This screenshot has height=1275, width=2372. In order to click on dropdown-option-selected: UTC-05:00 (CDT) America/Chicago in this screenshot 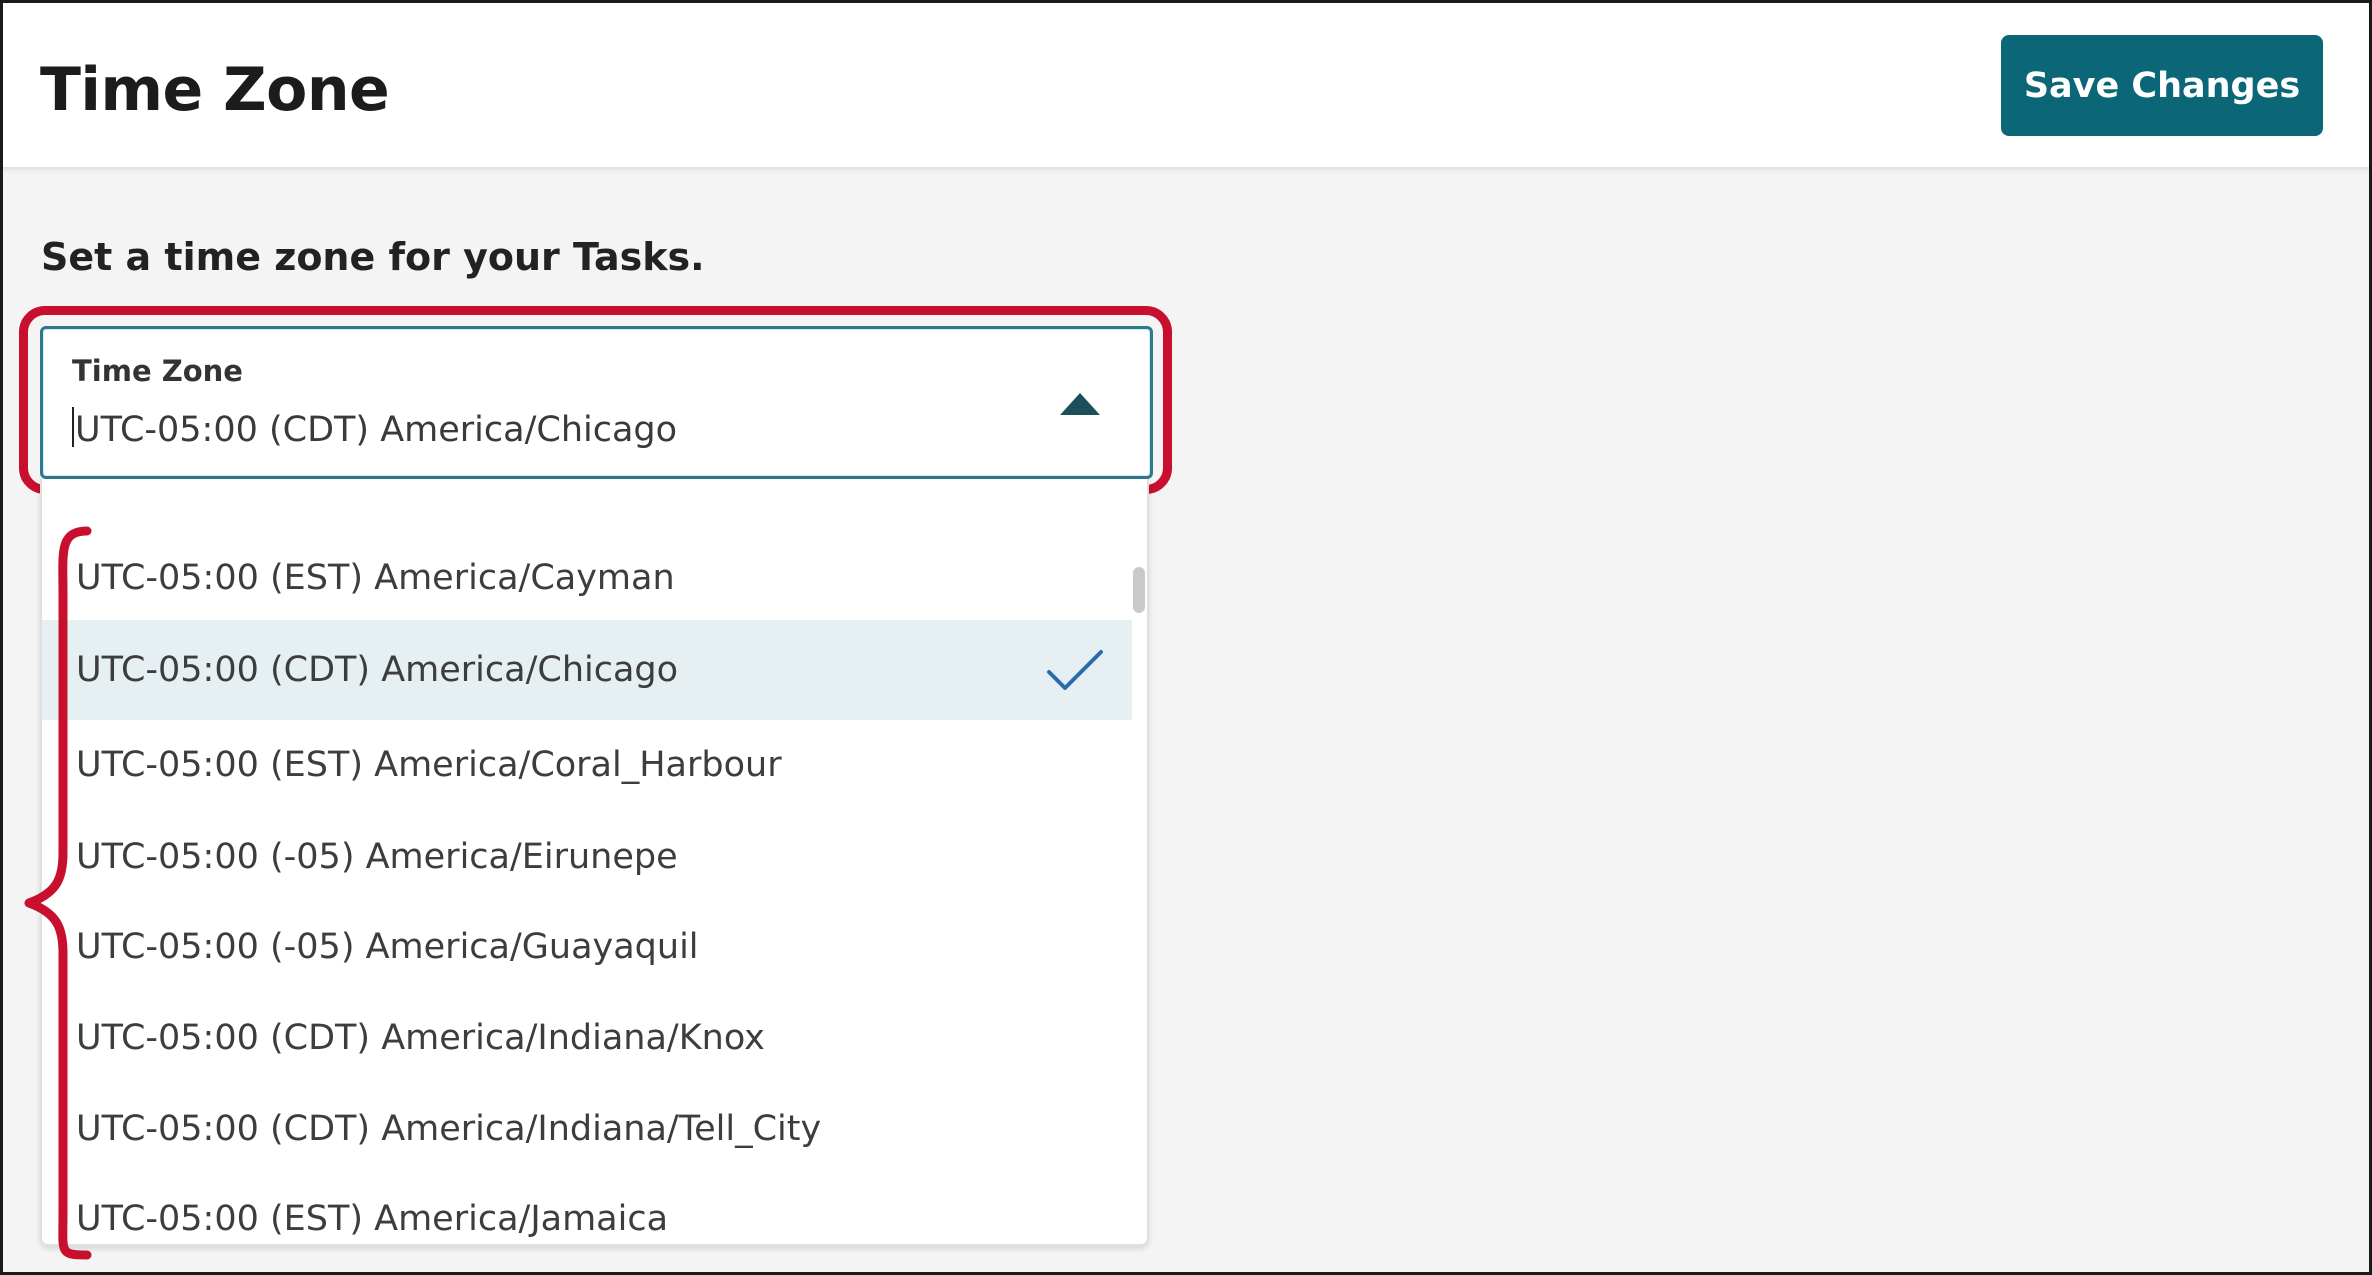, I will do `click(587, 670)`.